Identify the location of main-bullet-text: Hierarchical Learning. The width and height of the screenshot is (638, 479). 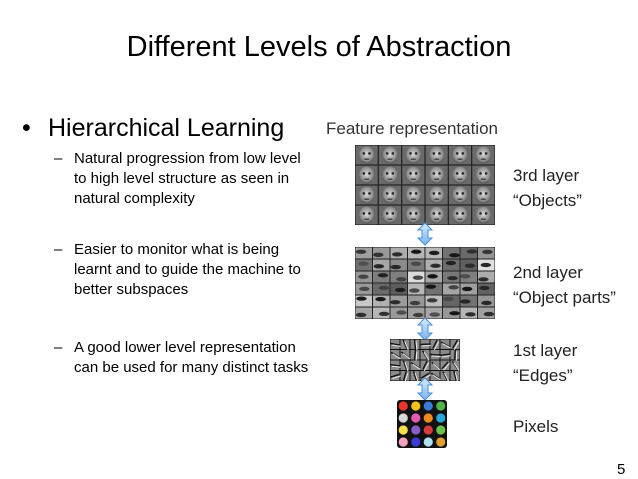
(166, 128).